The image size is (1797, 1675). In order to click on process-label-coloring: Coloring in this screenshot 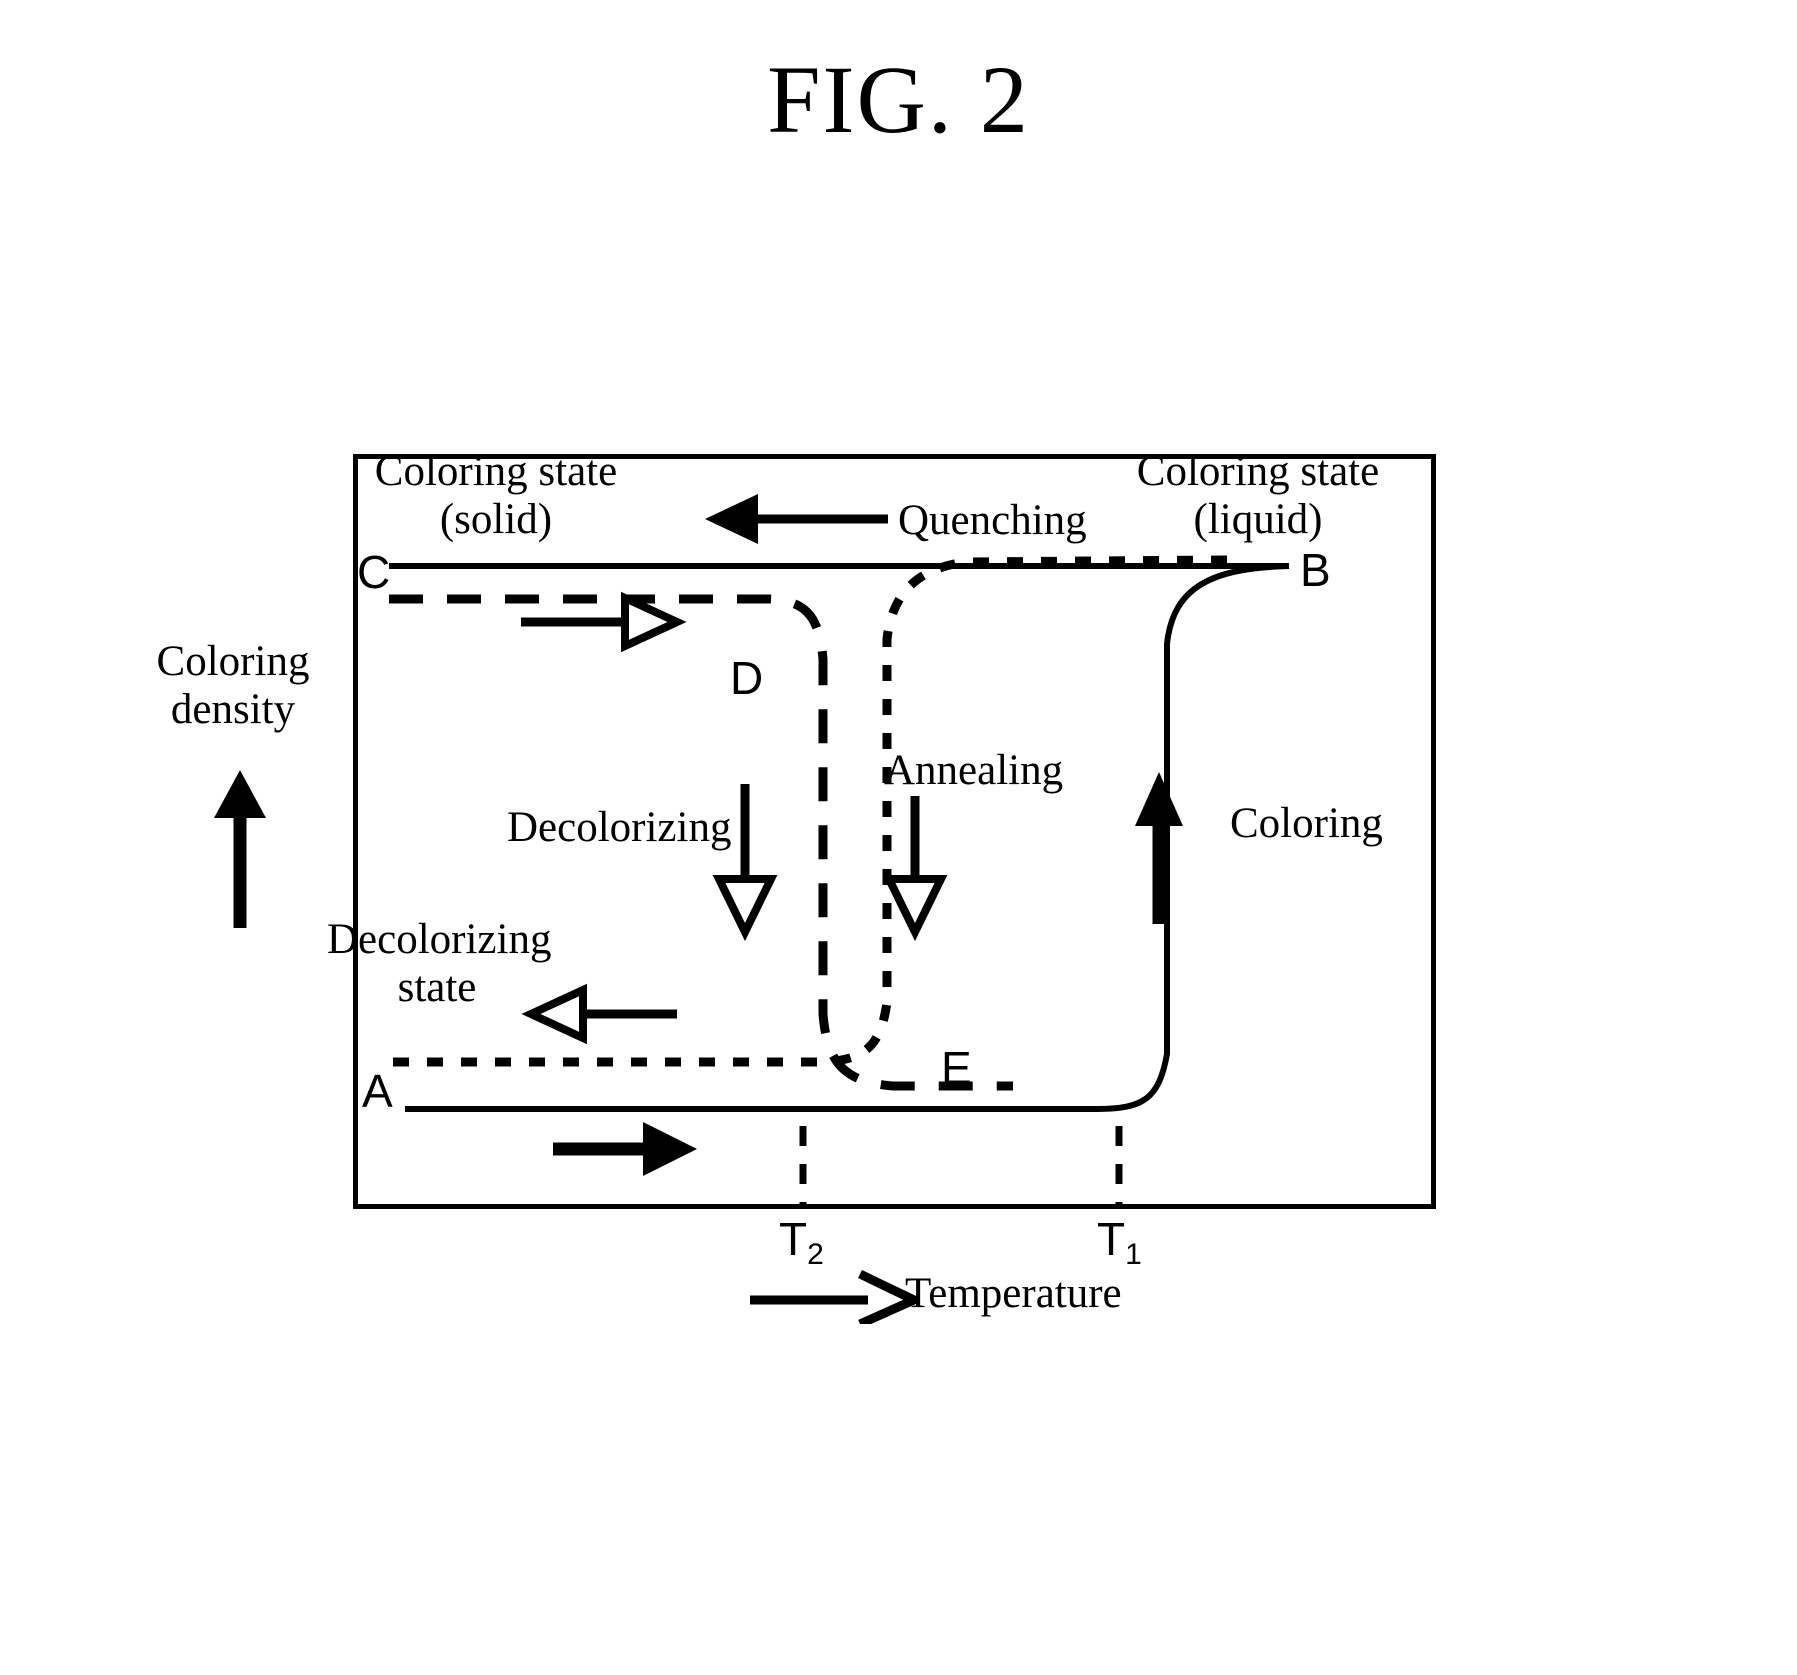, I will do `click(1306, 823)`.